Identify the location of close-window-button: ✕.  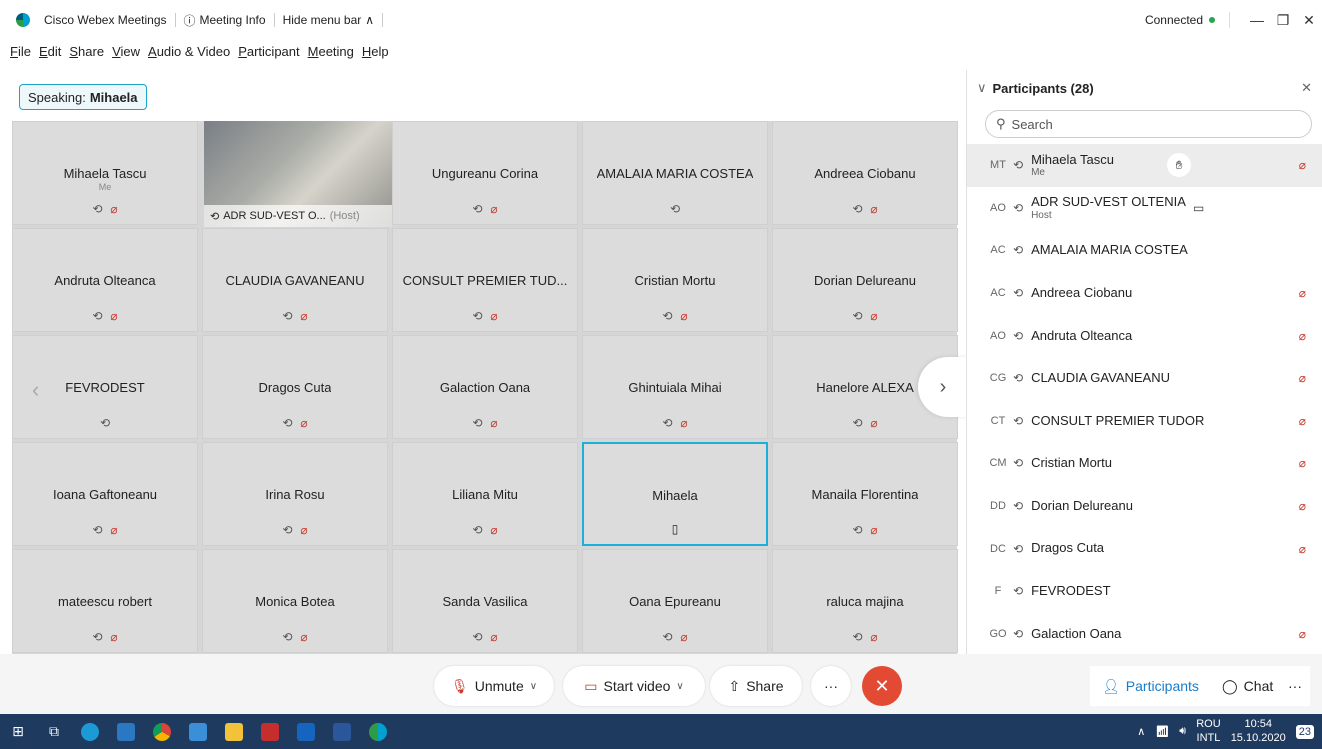
(1309, 20).